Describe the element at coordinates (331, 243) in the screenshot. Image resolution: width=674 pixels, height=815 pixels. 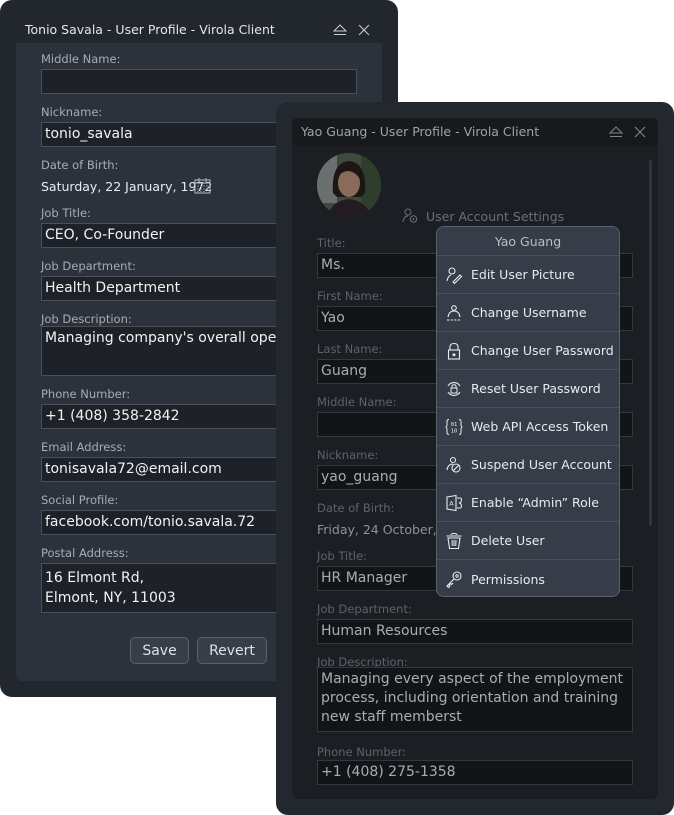
I see `title-label: Title:` at that location.